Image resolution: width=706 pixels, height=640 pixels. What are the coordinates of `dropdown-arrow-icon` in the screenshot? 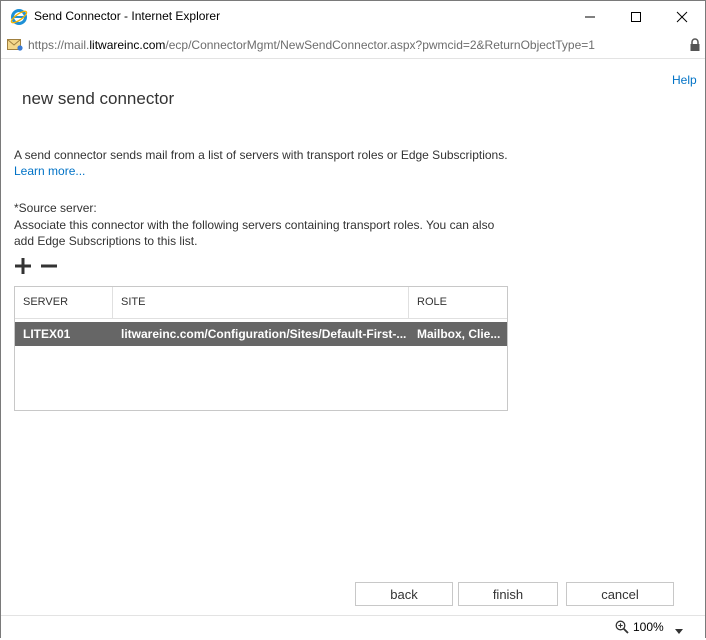 It's located at (679, 628).